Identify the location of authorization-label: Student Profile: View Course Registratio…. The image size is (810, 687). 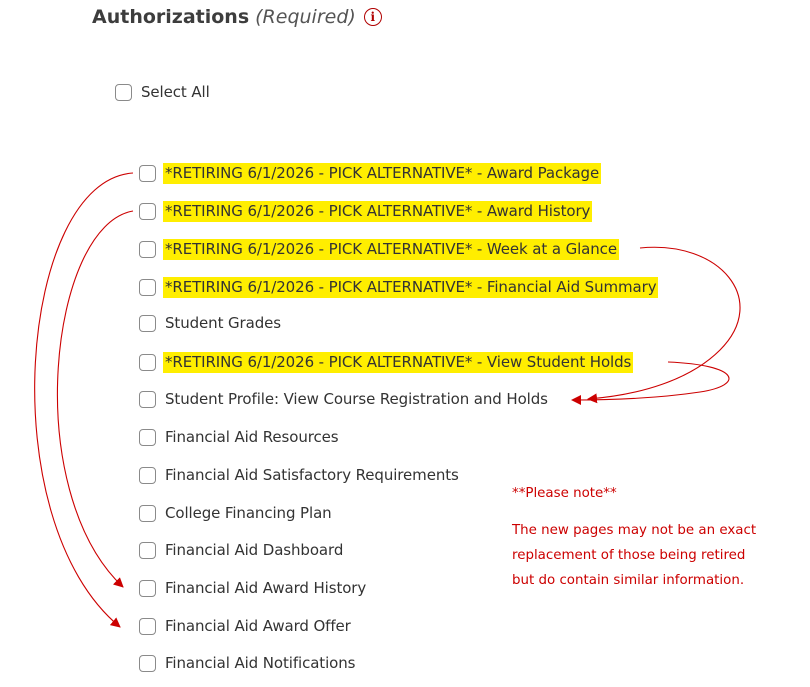
(356, 399).